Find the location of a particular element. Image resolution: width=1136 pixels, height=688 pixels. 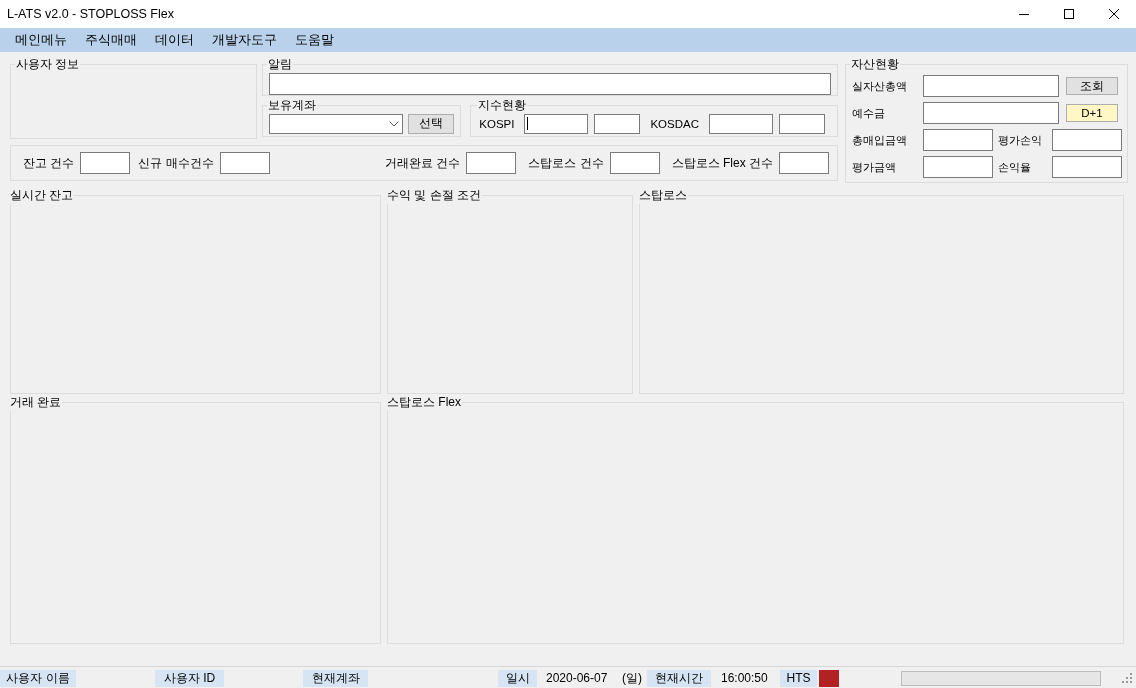

window-title: L-ATS v2.0 - STOPLOSS Flex is located at coordinates (90, 14).